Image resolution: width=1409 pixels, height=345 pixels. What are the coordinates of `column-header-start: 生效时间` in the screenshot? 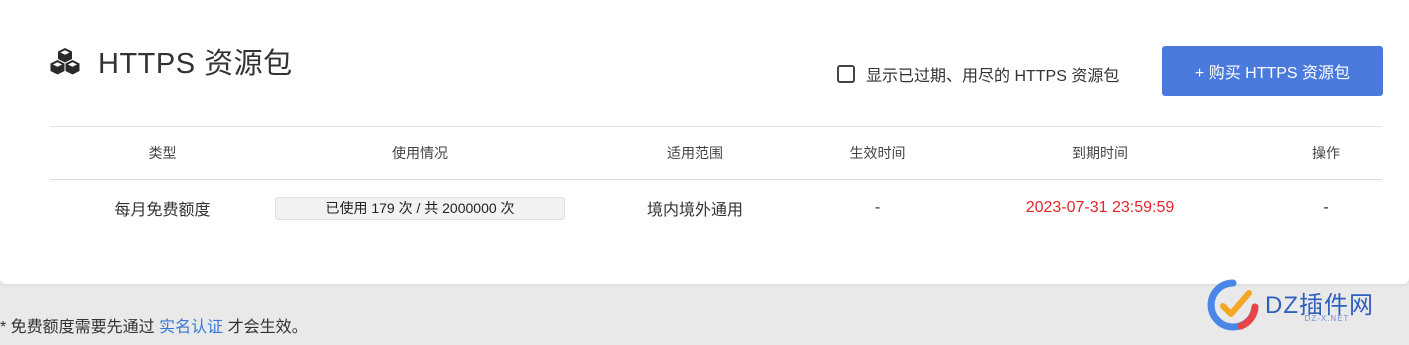 It's located at (877, 153).